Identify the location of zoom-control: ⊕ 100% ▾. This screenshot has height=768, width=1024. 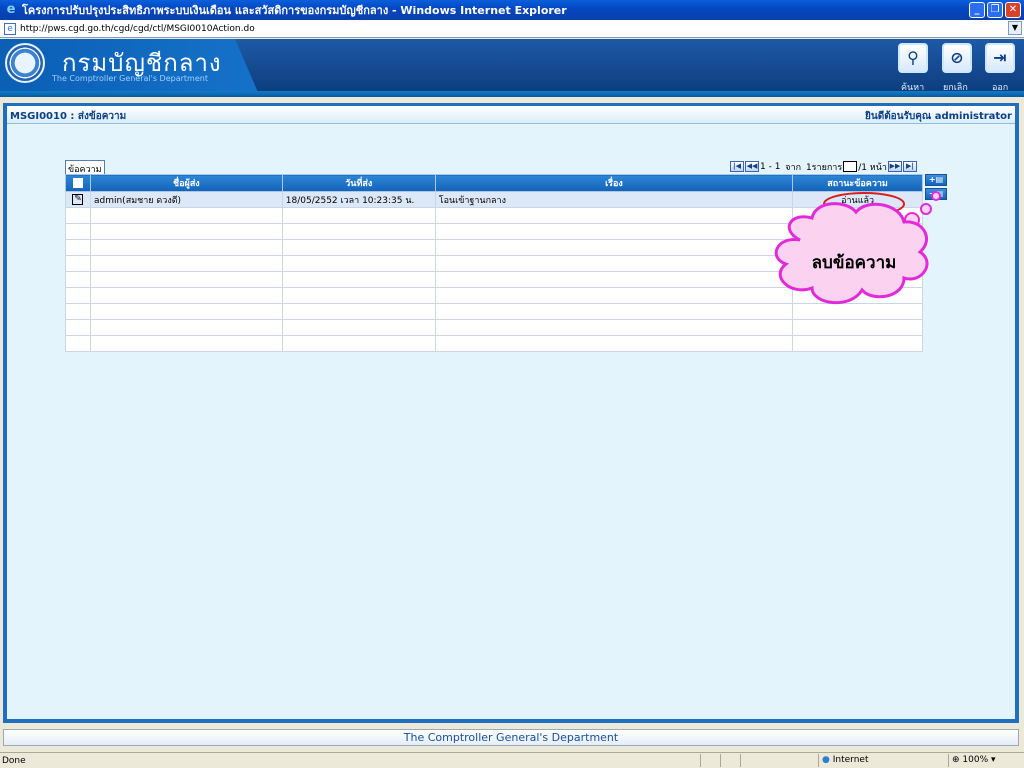
(974, 760).